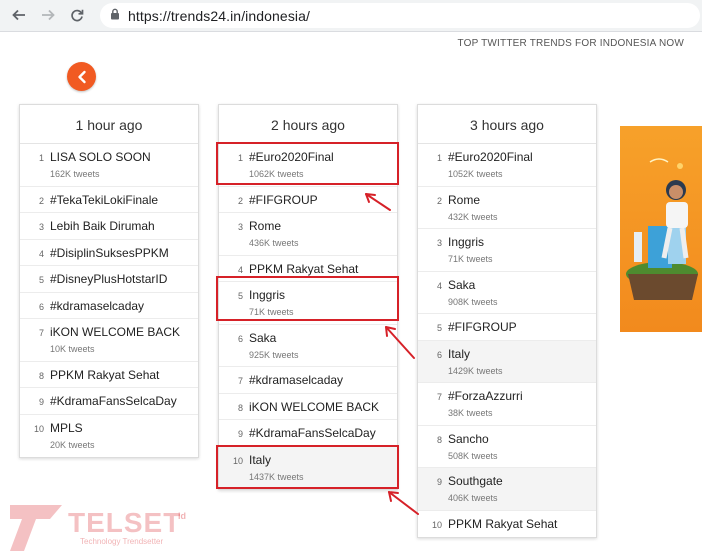 The width and height of the screenshot is (702, 555). Describe the element at coordinates (122, 541) in the screenshot. I see `watermark-tagline: Technology Trendsetter` at that location.